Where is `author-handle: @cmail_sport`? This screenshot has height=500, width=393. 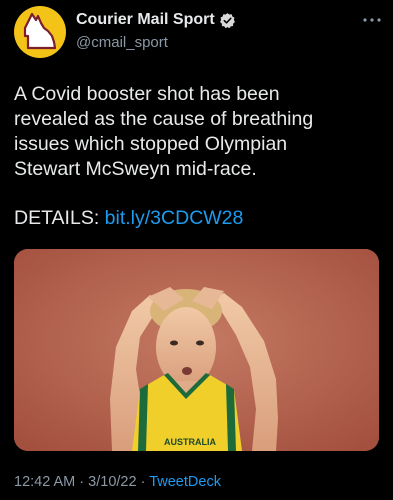 author-handle: @cmail_sport is located at coordinates (156, 42).